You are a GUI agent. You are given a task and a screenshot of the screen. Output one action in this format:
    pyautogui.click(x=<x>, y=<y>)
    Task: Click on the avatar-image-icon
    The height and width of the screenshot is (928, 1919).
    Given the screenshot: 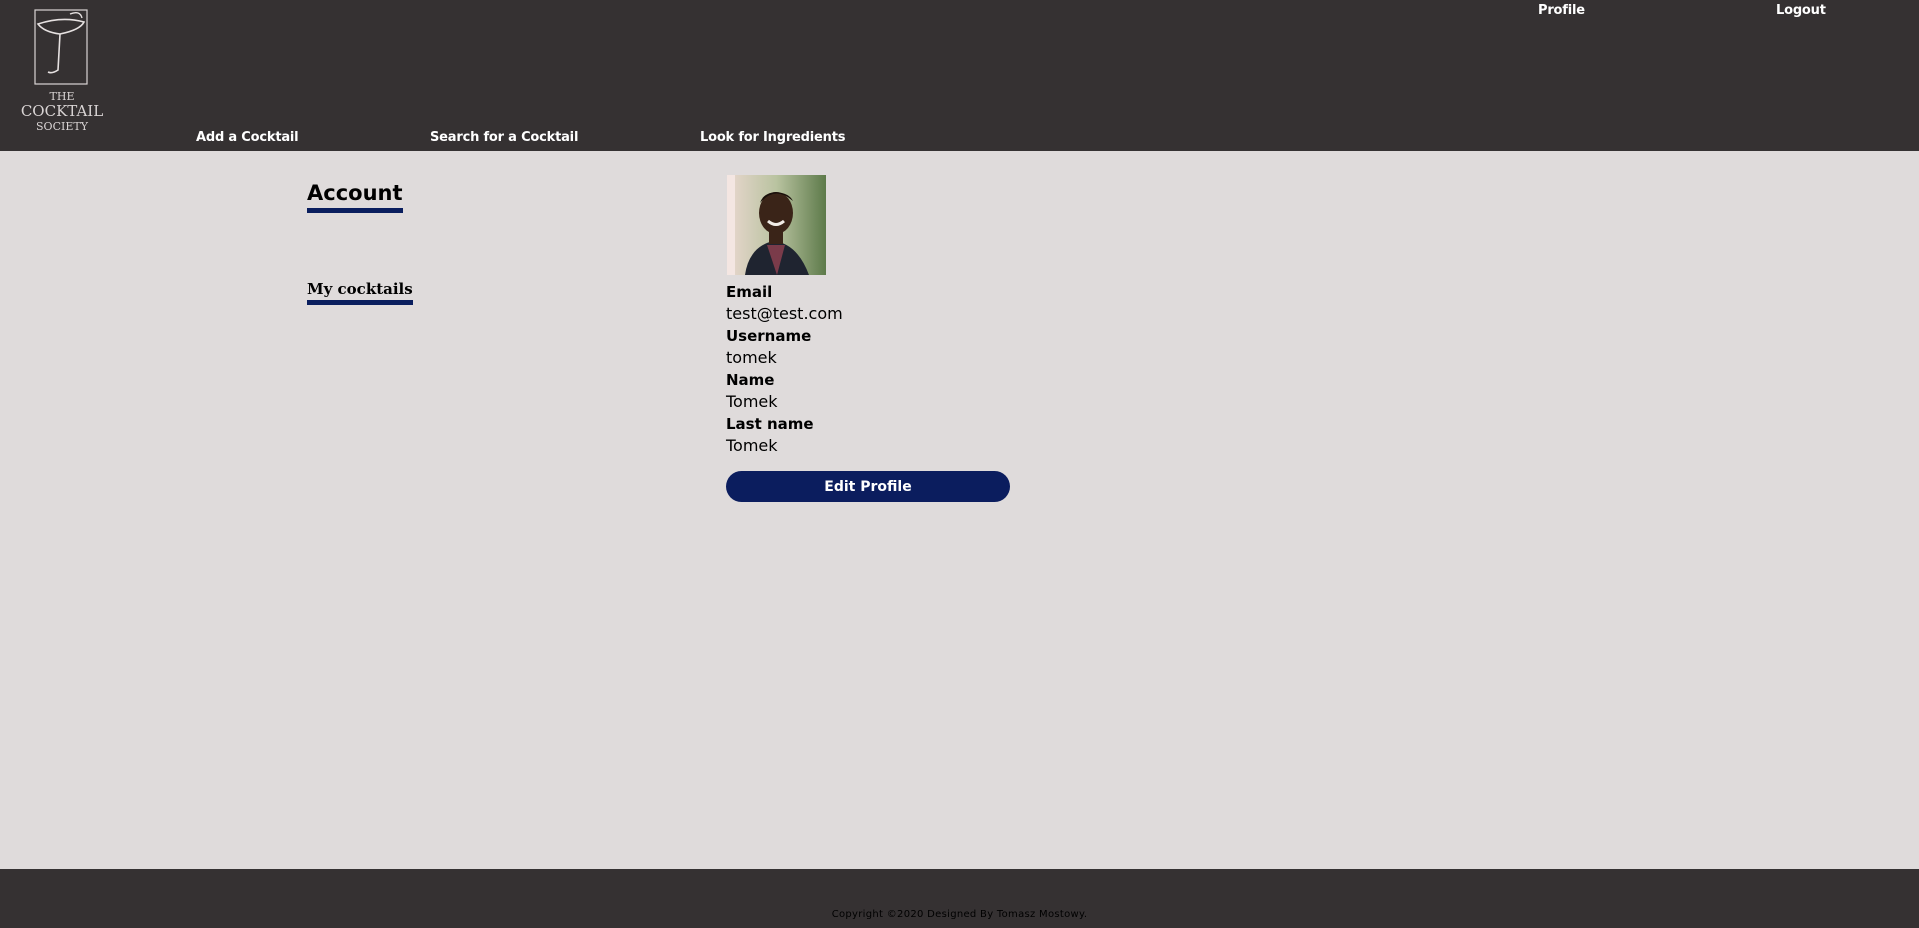 What is the action you would take?
    pyautogui.click(x=776, y=225)
    